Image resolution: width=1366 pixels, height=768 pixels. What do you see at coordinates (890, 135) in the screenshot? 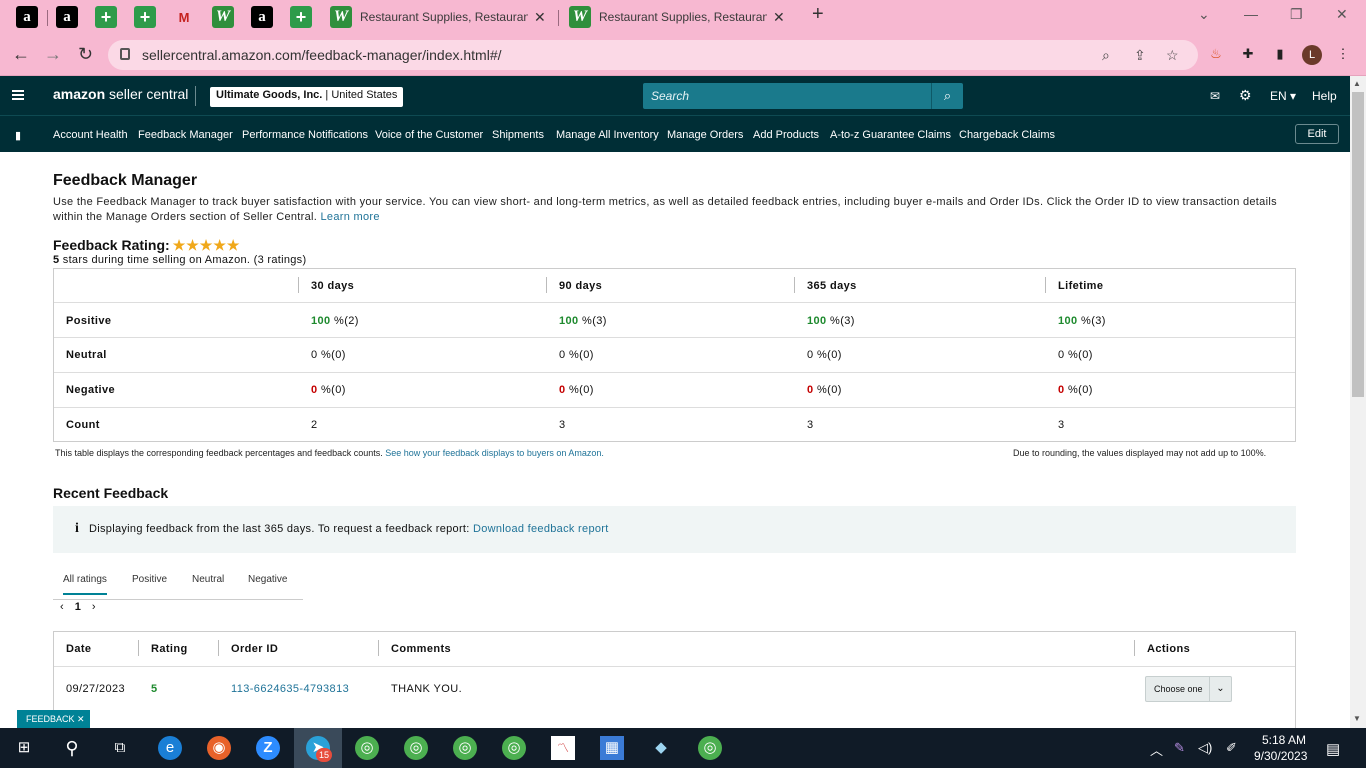
I see `nav-atoz-claims: A-to-z Guarantee Claims` at bounding box center [890, 135].